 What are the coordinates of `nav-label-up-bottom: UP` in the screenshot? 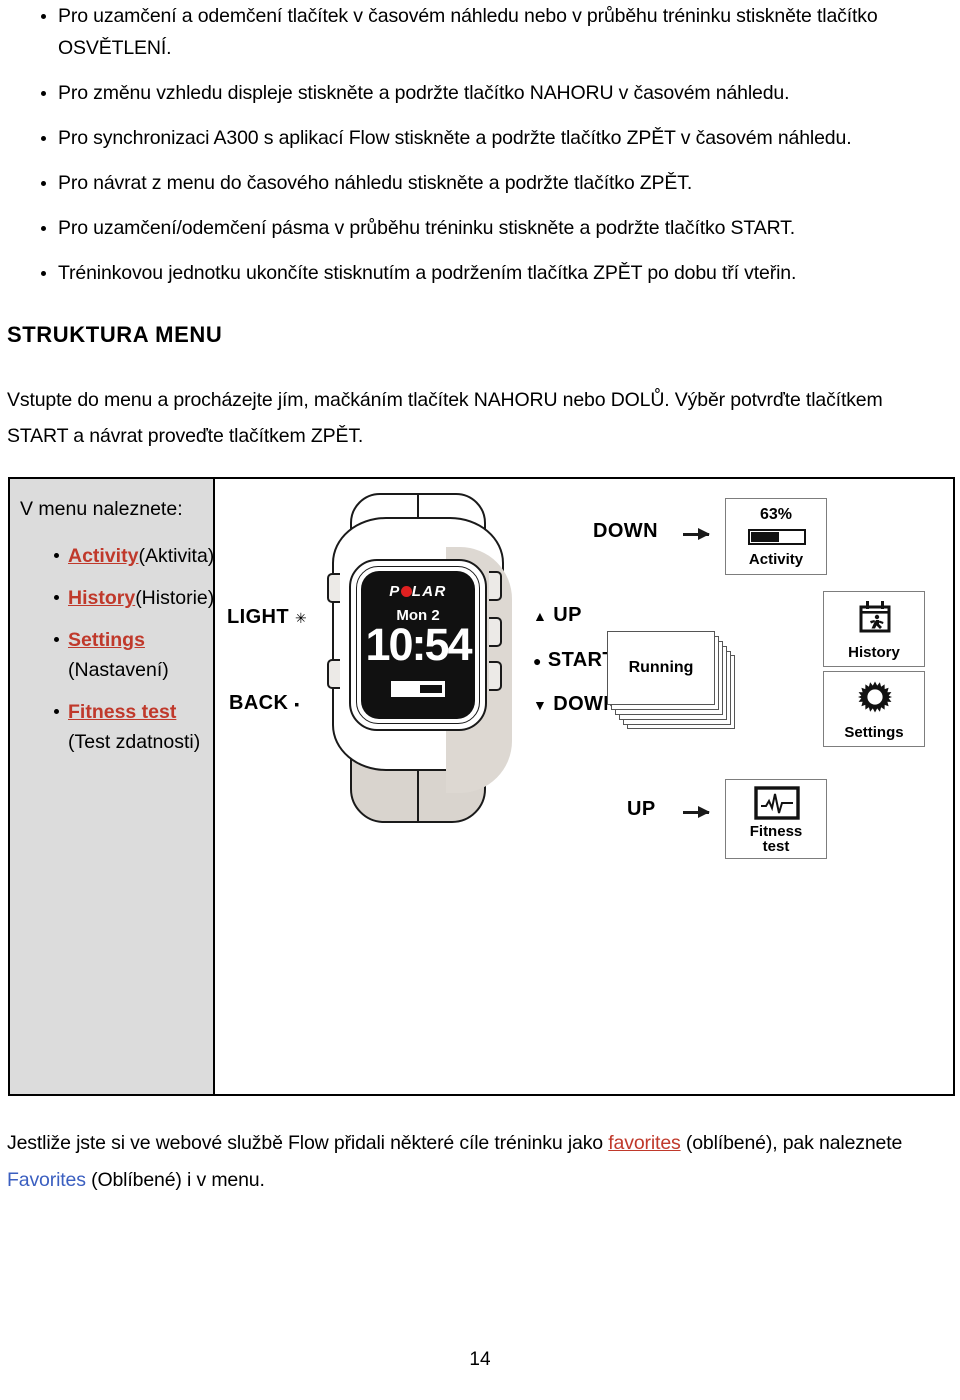 It's located at (641, 809).